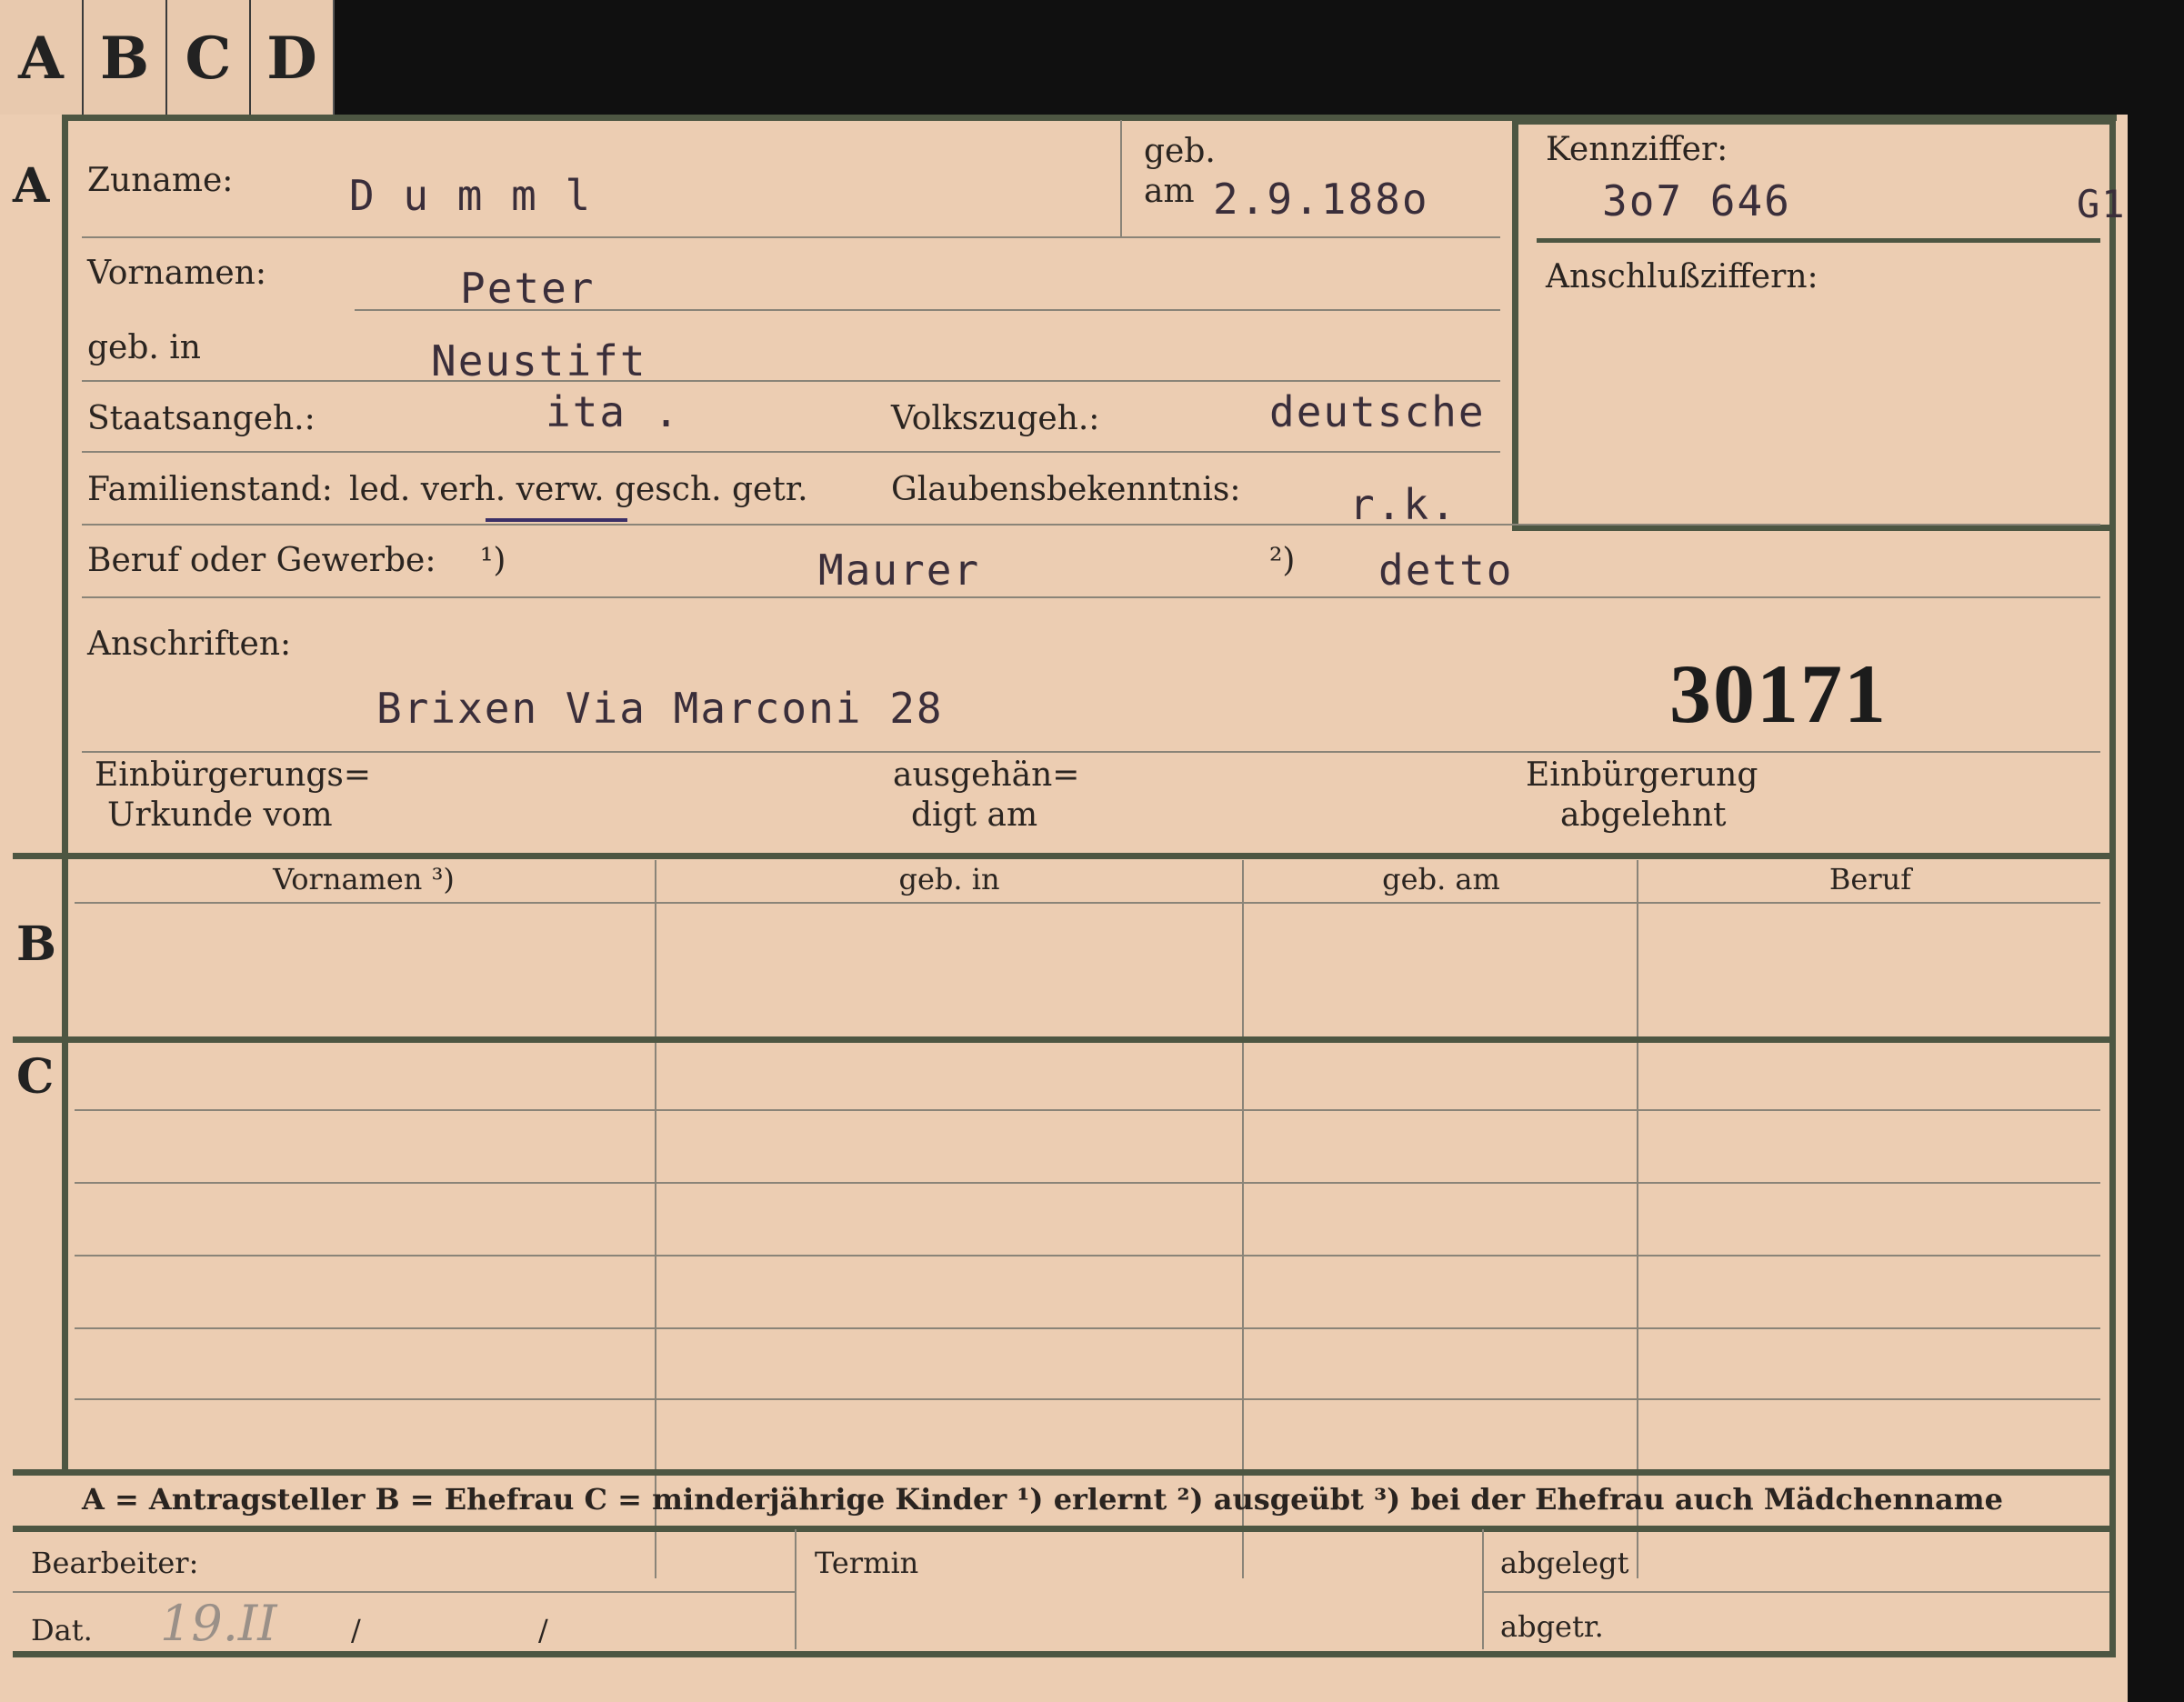  What do you see at coordinates (975, 815) in the screenshot?
I see `handed-label-2: digt am` at bounding box center [975, 815].